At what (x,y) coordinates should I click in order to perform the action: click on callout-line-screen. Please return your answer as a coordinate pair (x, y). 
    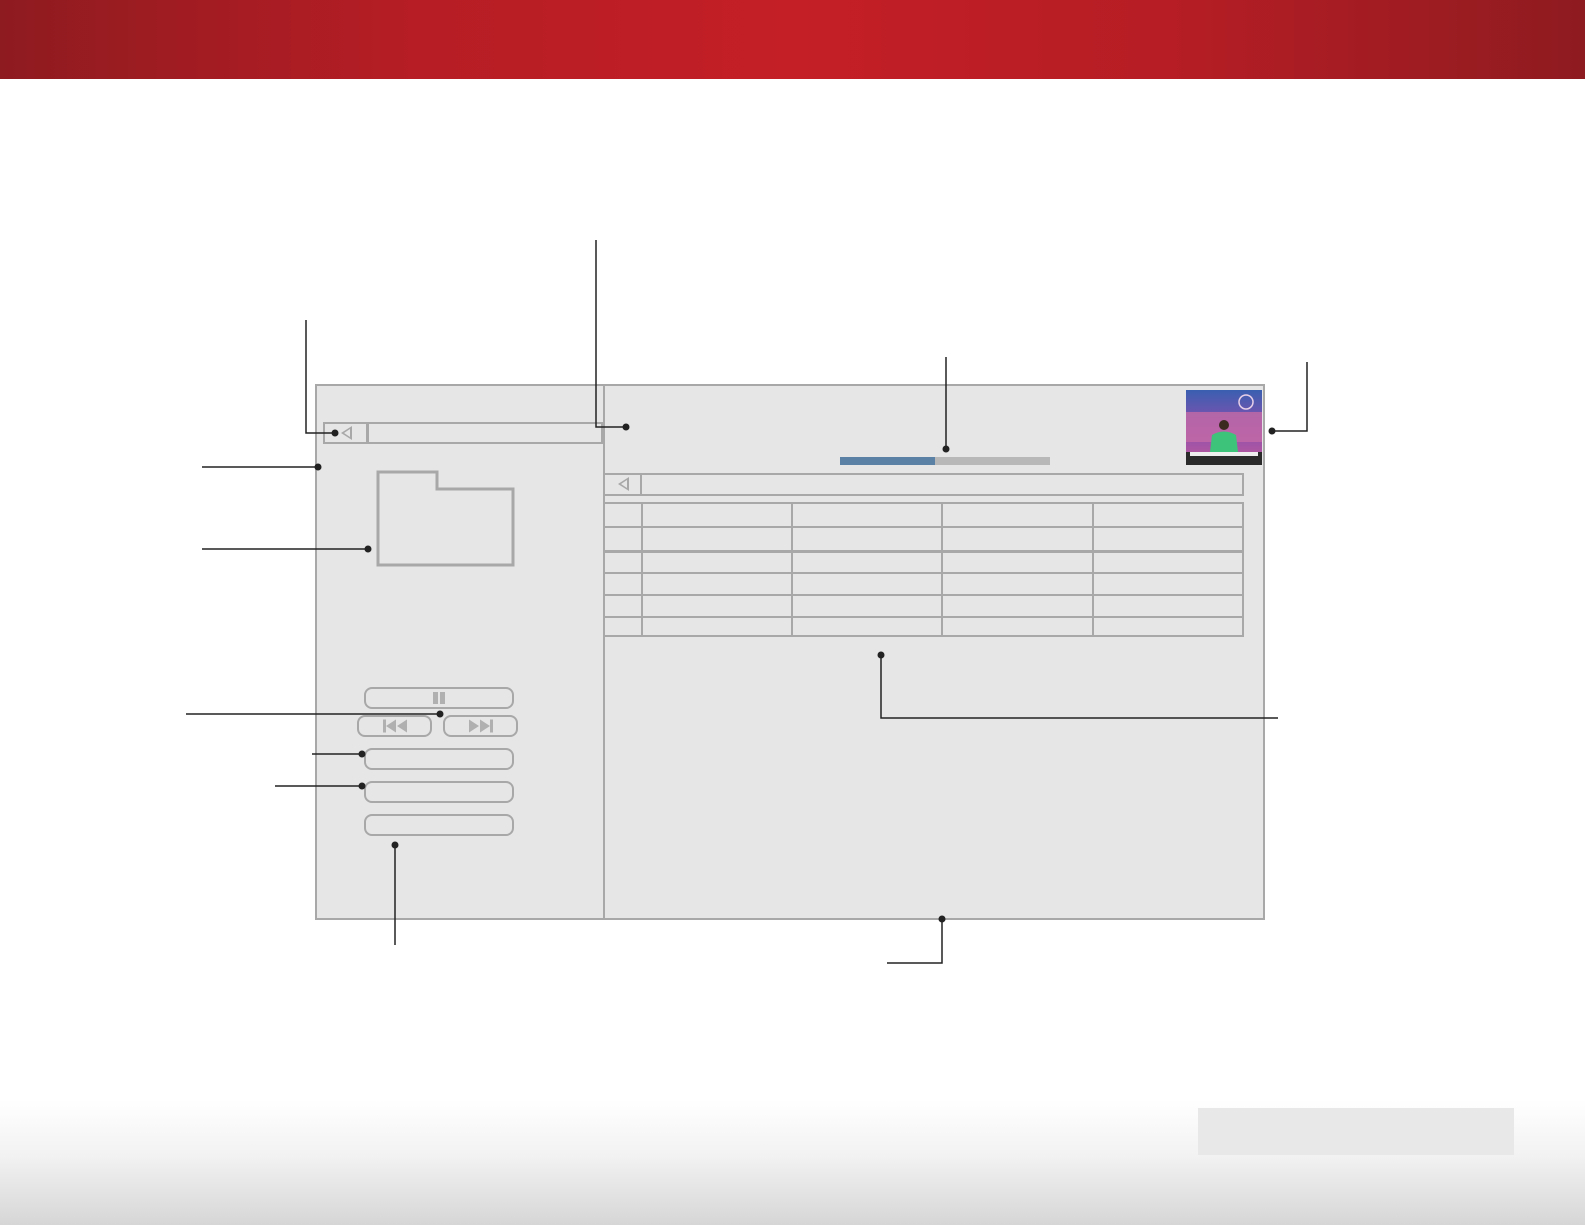
    Looking at the image, I should click on (915, 941).